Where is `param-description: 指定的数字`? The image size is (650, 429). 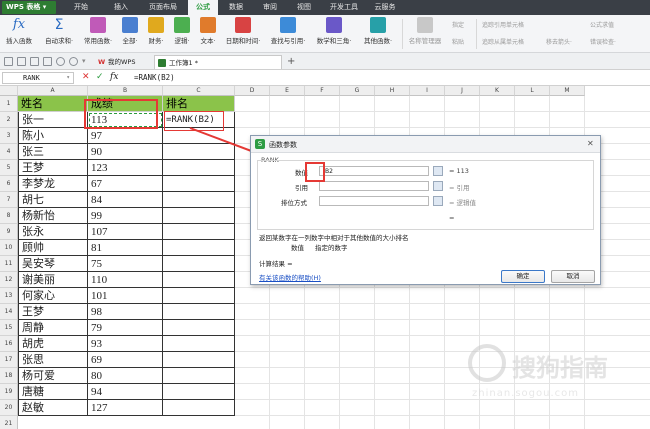 param-description: 指定的数字 is located at coordinates (331, 248).